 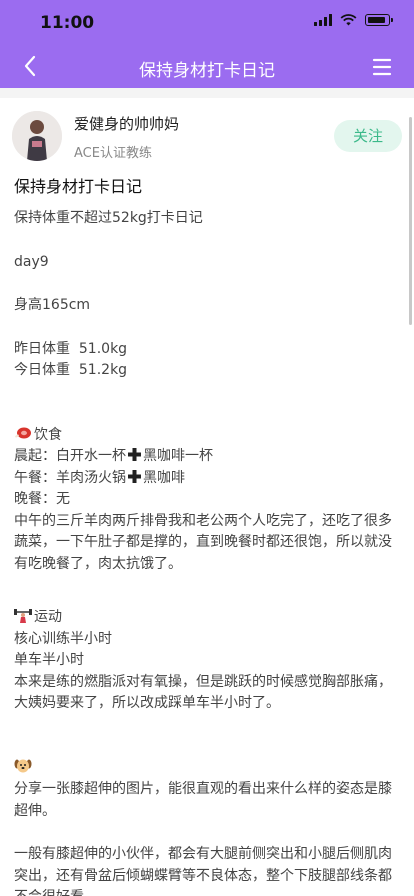 What do you see at coordinates (379, 20) in the screenshot?
I see `battery-icon` at bounding box center [379, 20].